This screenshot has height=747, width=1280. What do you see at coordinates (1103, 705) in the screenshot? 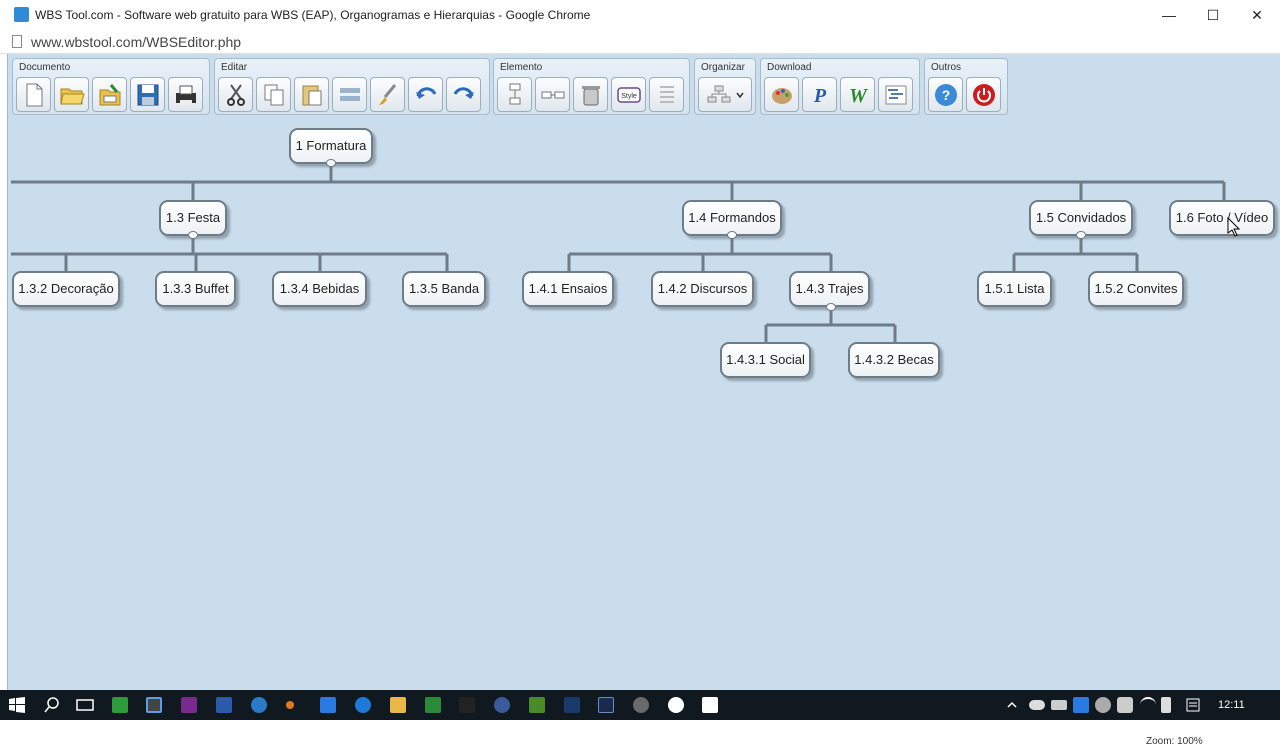
I see `sync-tray-icon` at bounding box center [1103, 705].